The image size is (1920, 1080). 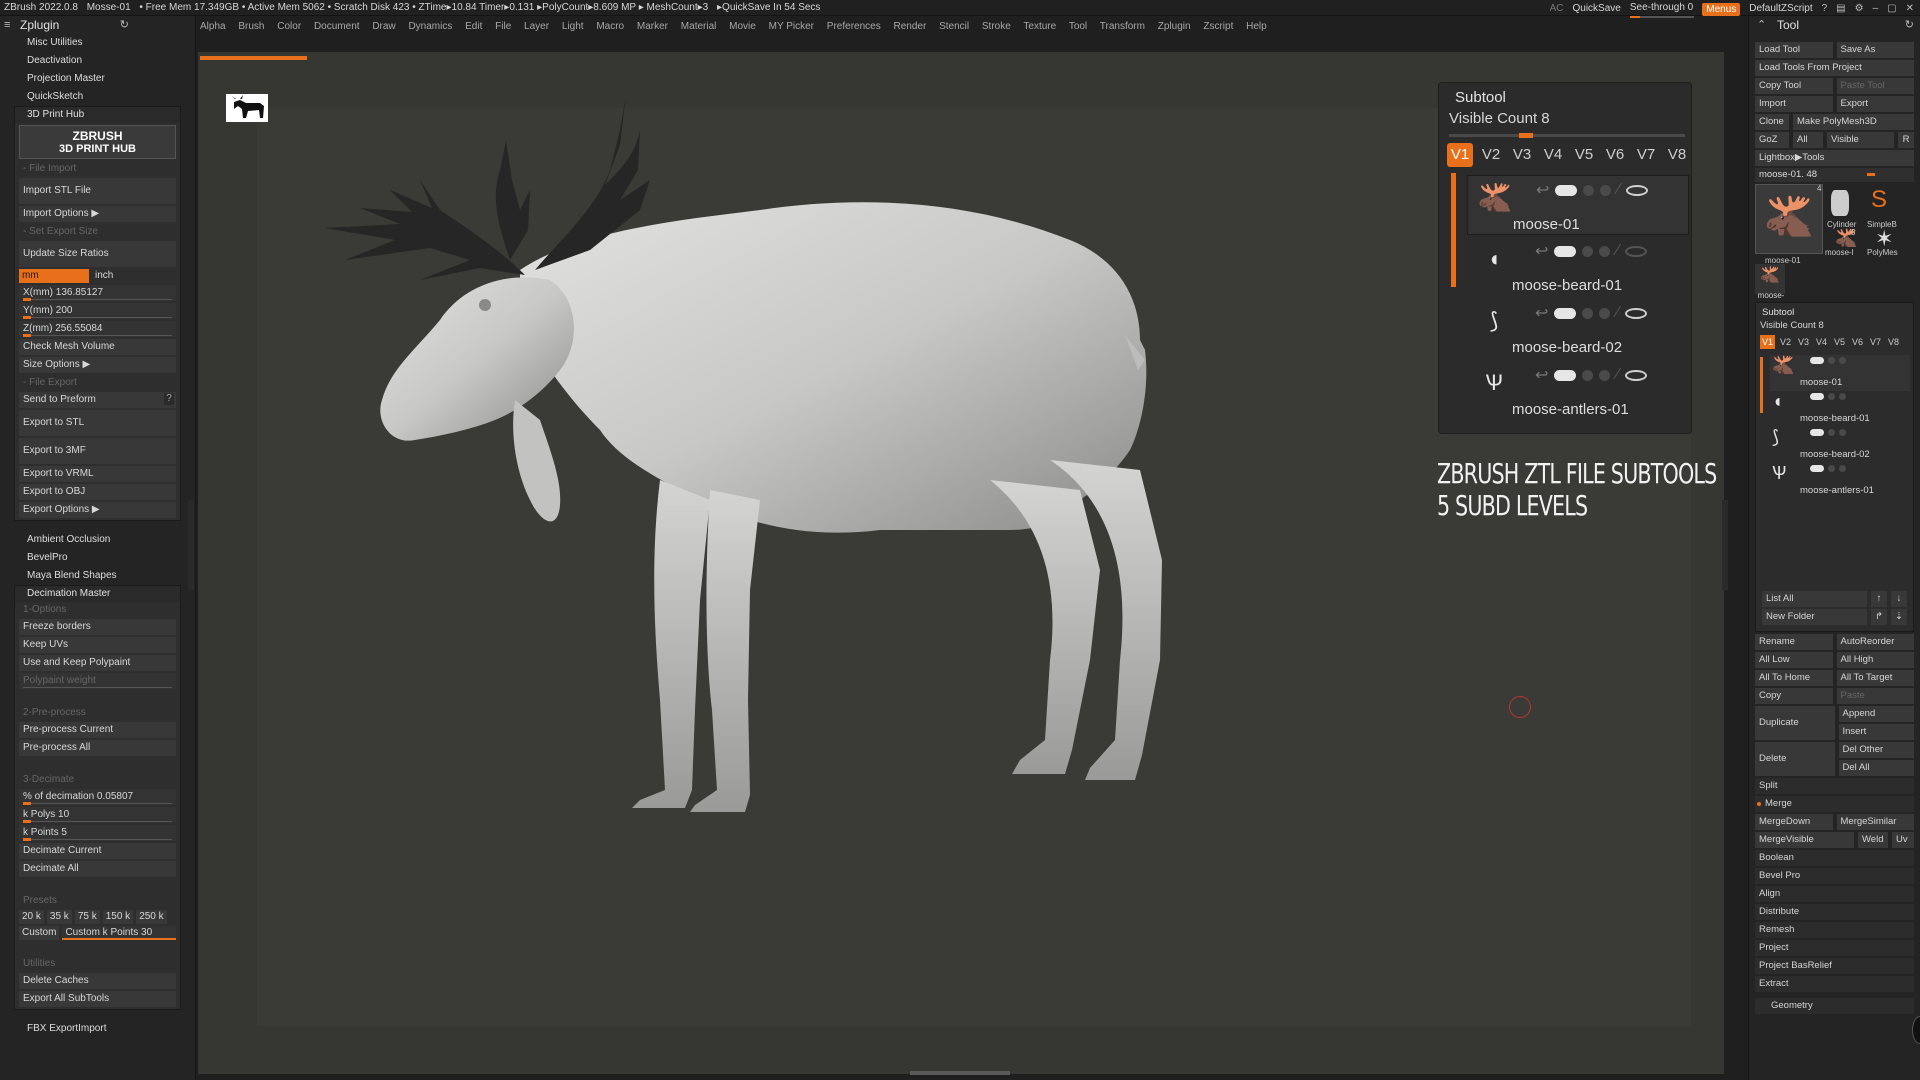 I want to click on menu-draw: Draw, so click(x=383, y=26).